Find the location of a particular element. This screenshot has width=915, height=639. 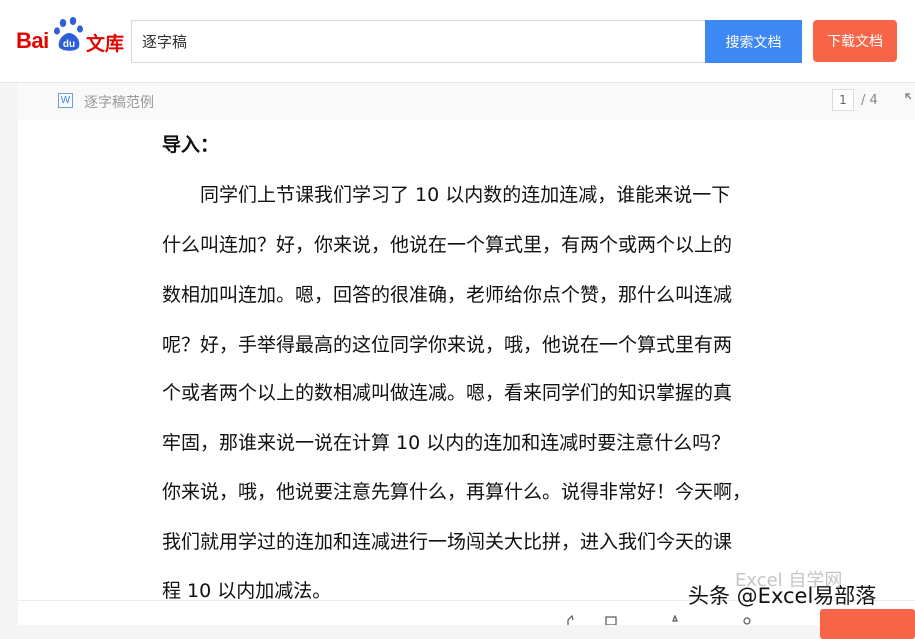

paragraph-line: 个或者两个以上的数相减叫做连减。嗯，看来同学们的知识掌握的真 is located at coordinates (447, 393).